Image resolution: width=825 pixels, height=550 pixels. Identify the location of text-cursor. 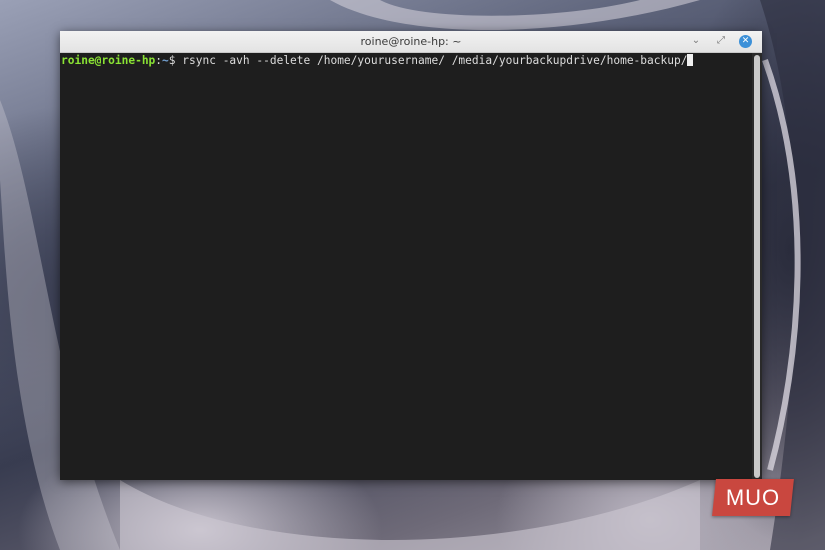
(690, 60).